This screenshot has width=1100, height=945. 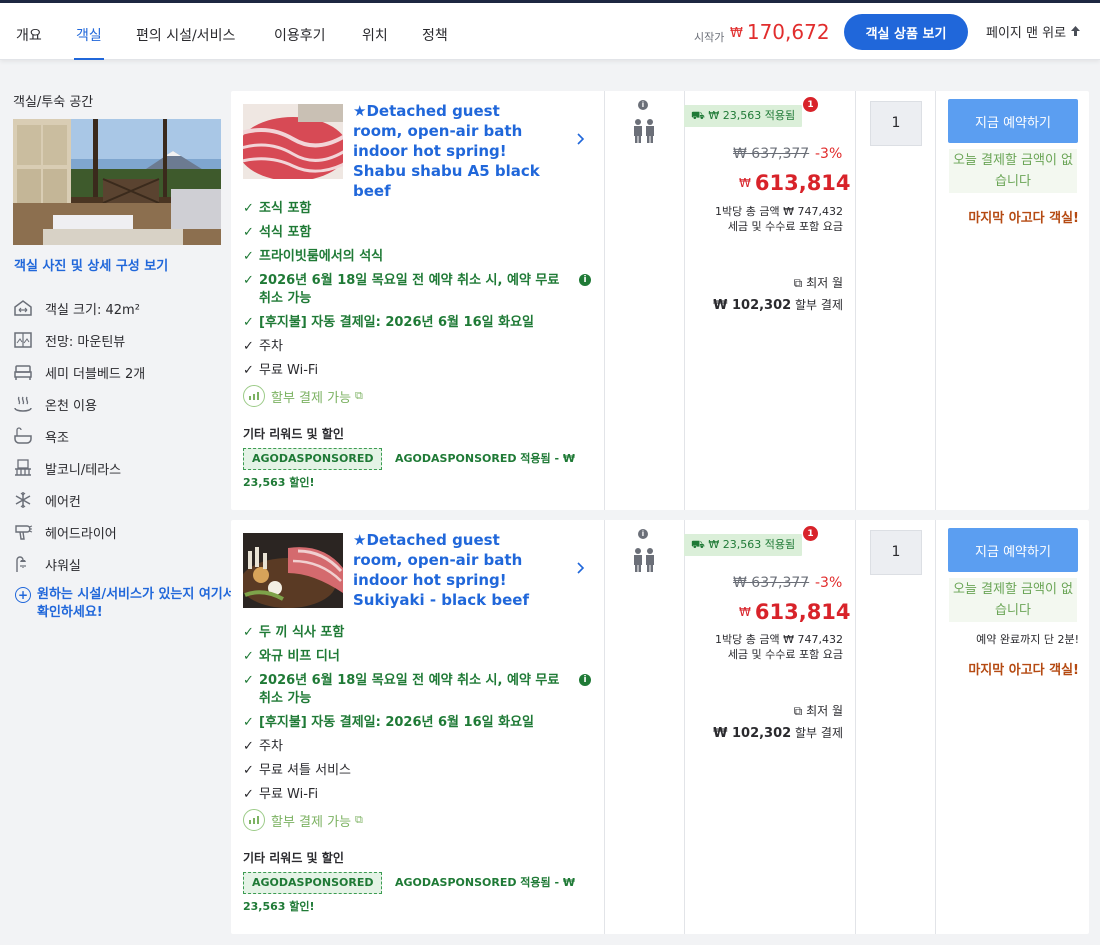 I want to click on amenity-bathtub: 욕조, so click(x=41, y=436).